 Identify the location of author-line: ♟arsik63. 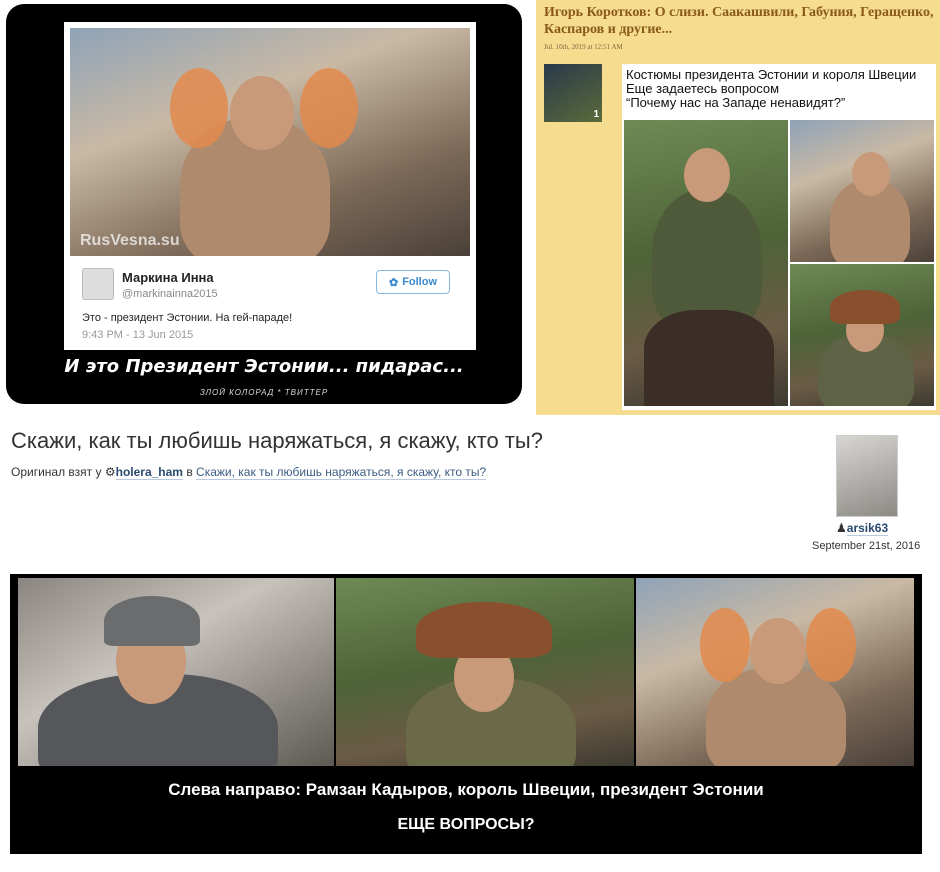
(862, 528).